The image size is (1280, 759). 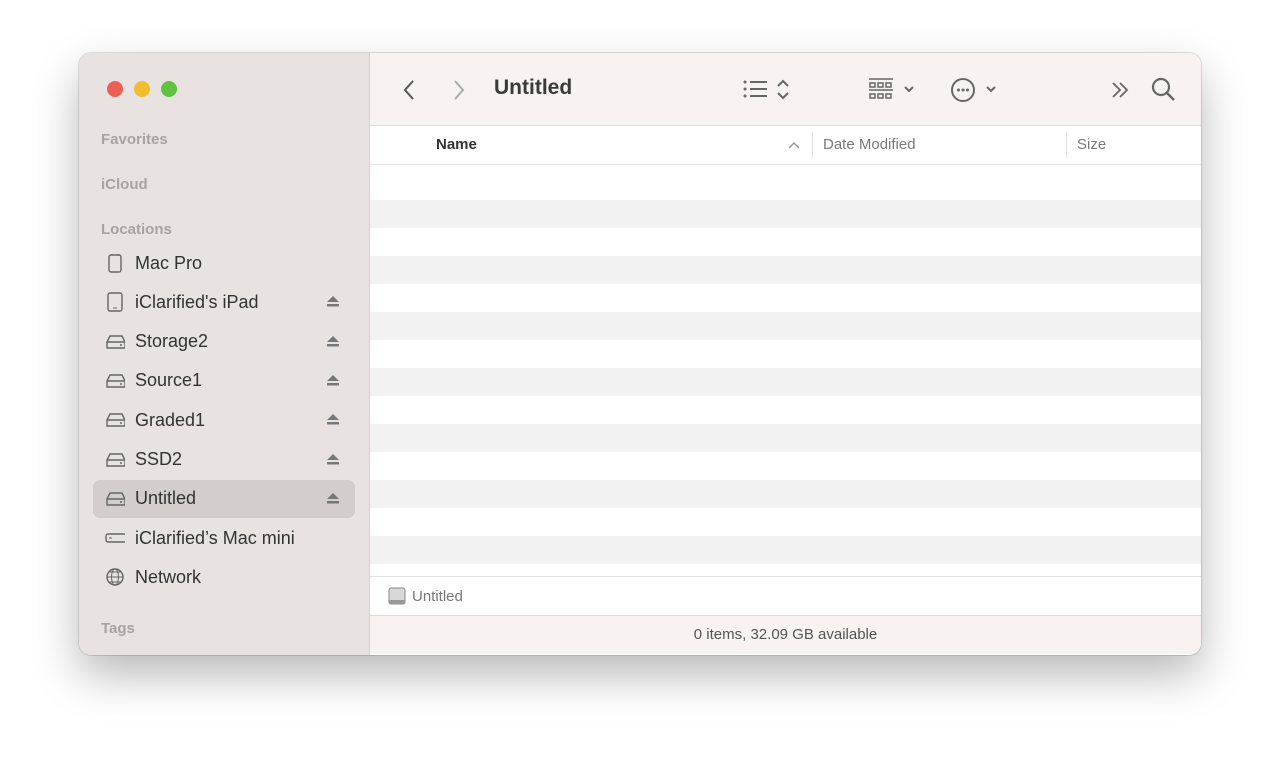 What do you see at coordinates (115, 538) in the screenshot?
I see `mac-mini-icon` at bounding box center [115, 538].